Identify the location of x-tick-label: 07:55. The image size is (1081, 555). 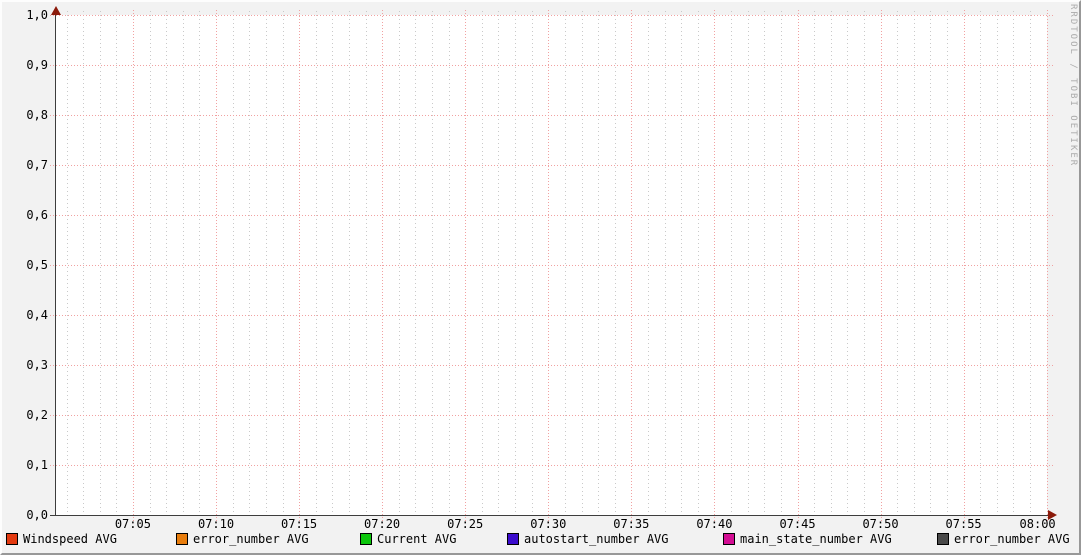
(963, 524).